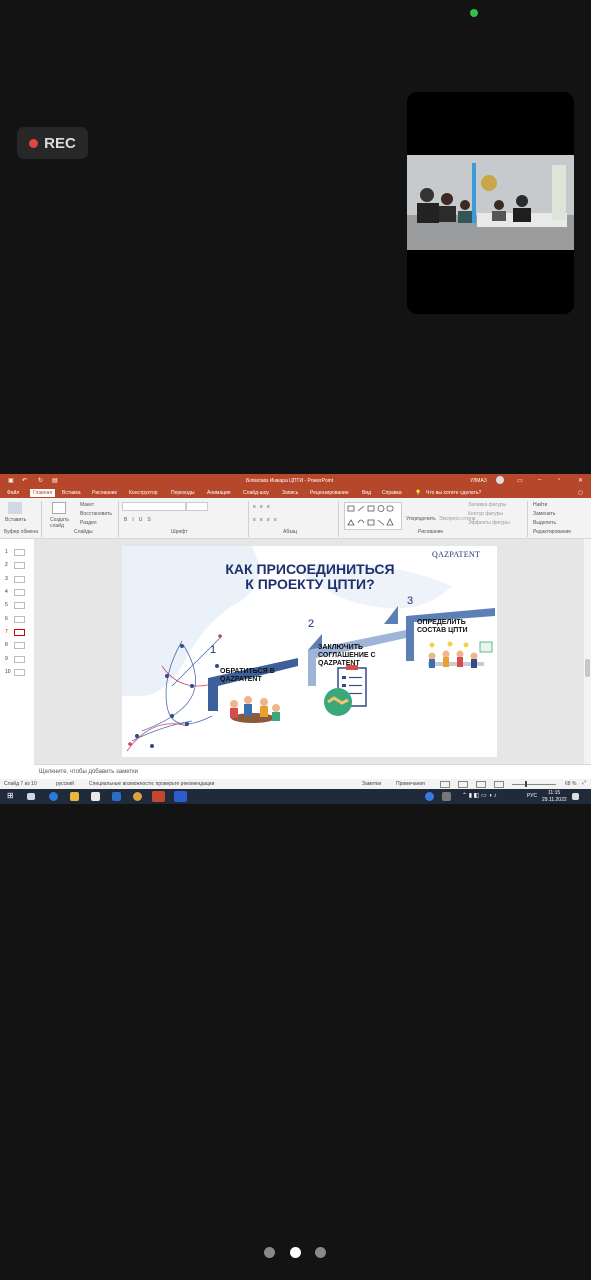 The height and width of the screenshot is (1280, 591). What do you see at coordinates (580, 480) in the screenshot?
I see `close-icon: ✕` at bounding box center [580, 480].